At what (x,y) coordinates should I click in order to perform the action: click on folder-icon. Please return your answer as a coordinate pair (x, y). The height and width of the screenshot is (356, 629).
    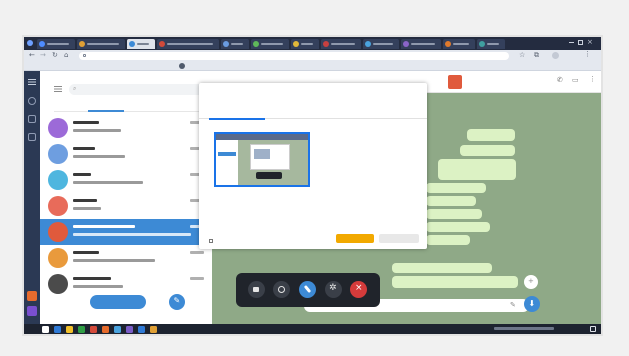
    Looking at the image, I should click on (32, 119).